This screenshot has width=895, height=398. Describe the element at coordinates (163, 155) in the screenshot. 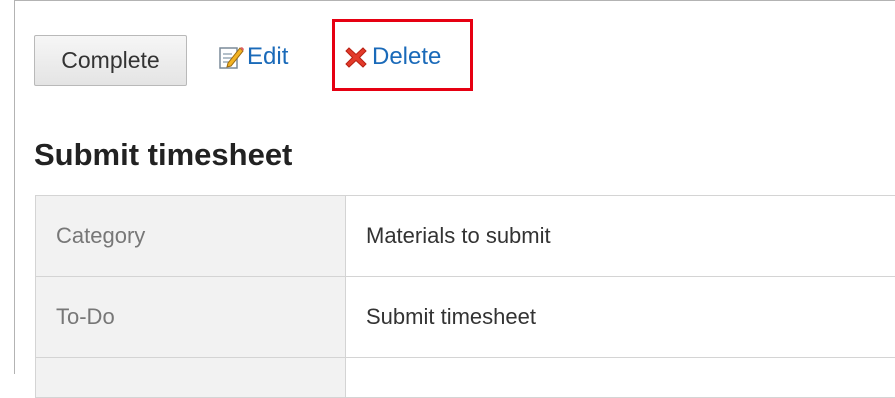

I see `page-title: Submit timesheet` at that location.